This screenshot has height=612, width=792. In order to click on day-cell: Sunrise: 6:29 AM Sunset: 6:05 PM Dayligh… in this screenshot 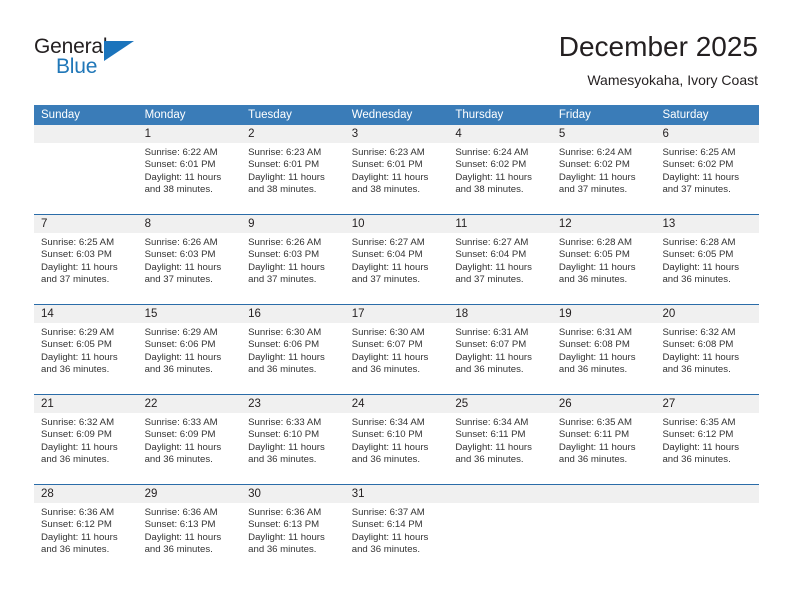, I will do `click(86, 358)`.